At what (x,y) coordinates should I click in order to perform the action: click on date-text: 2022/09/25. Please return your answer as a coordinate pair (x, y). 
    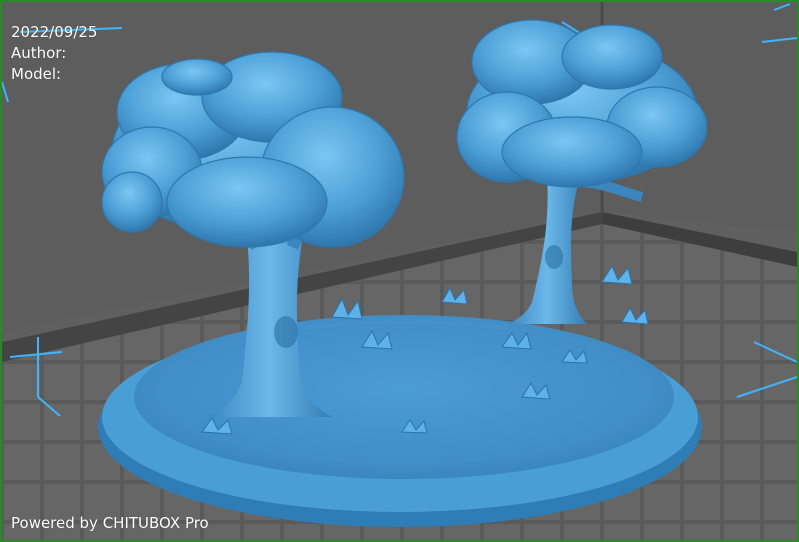
    Looking at the image, I should click on (54, 32).